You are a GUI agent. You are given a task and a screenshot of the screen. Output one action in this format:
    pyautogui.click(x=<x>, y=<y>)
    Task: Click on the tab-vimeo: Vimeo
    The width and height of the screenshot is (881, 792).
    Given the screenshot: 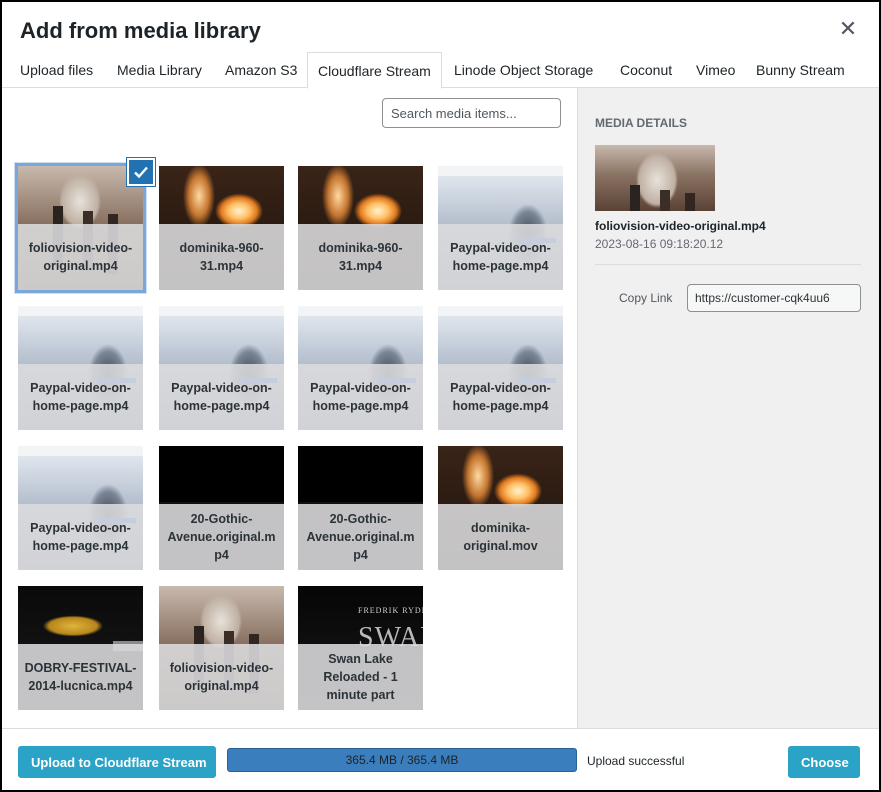 What is the action you would take?
    pyautogui.click(x=715, y=70)
    